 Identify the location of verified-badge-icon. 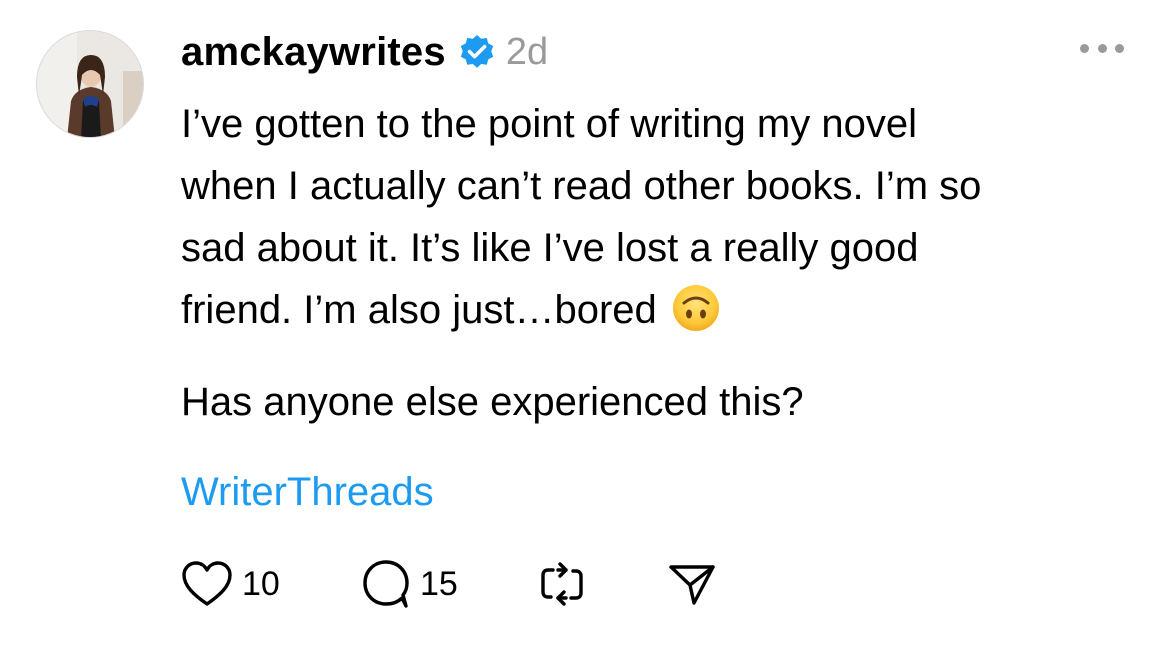
(477, 52).